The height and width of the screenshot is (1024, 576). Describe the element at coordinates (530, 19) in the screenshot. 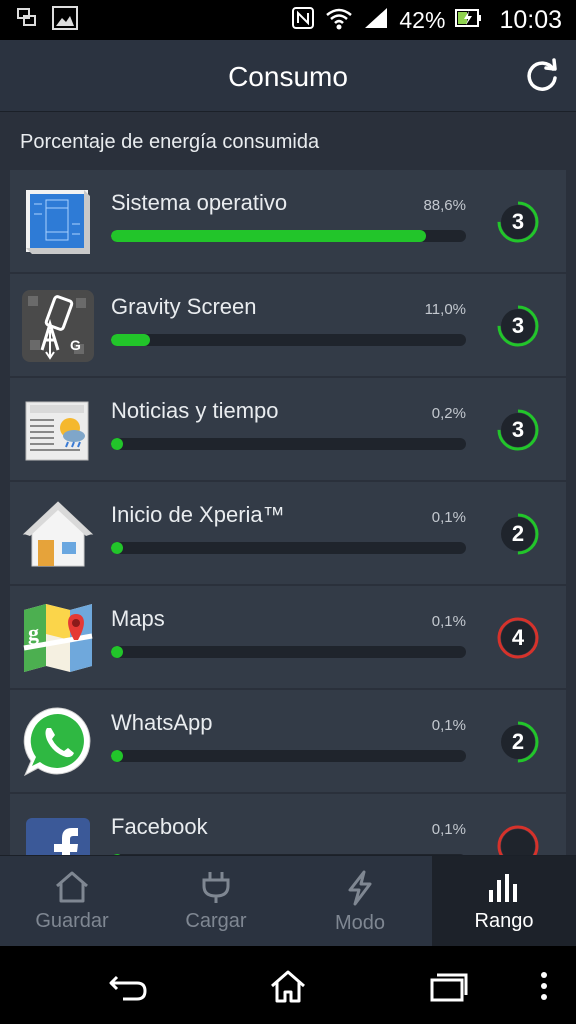

I see `clock: 10:03` at that location.